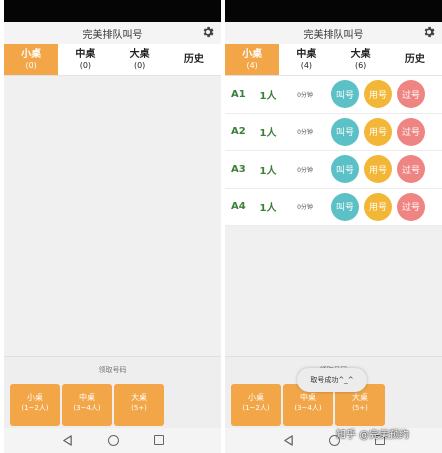  I want to click on queue-row: A1 1人 0分钟 叫号 用号 过号, so click(333, 95).